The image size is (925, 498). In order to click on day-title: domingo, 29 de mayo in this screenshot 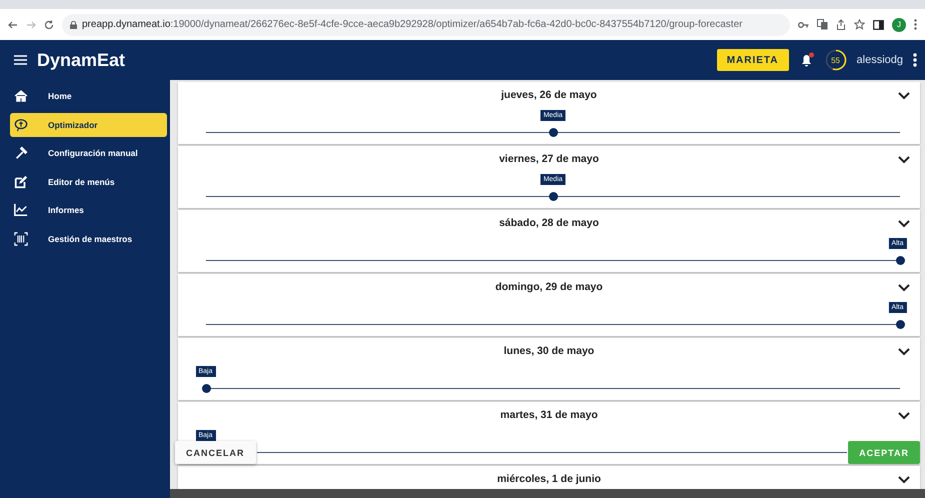, I will do `click(549, 287)`.